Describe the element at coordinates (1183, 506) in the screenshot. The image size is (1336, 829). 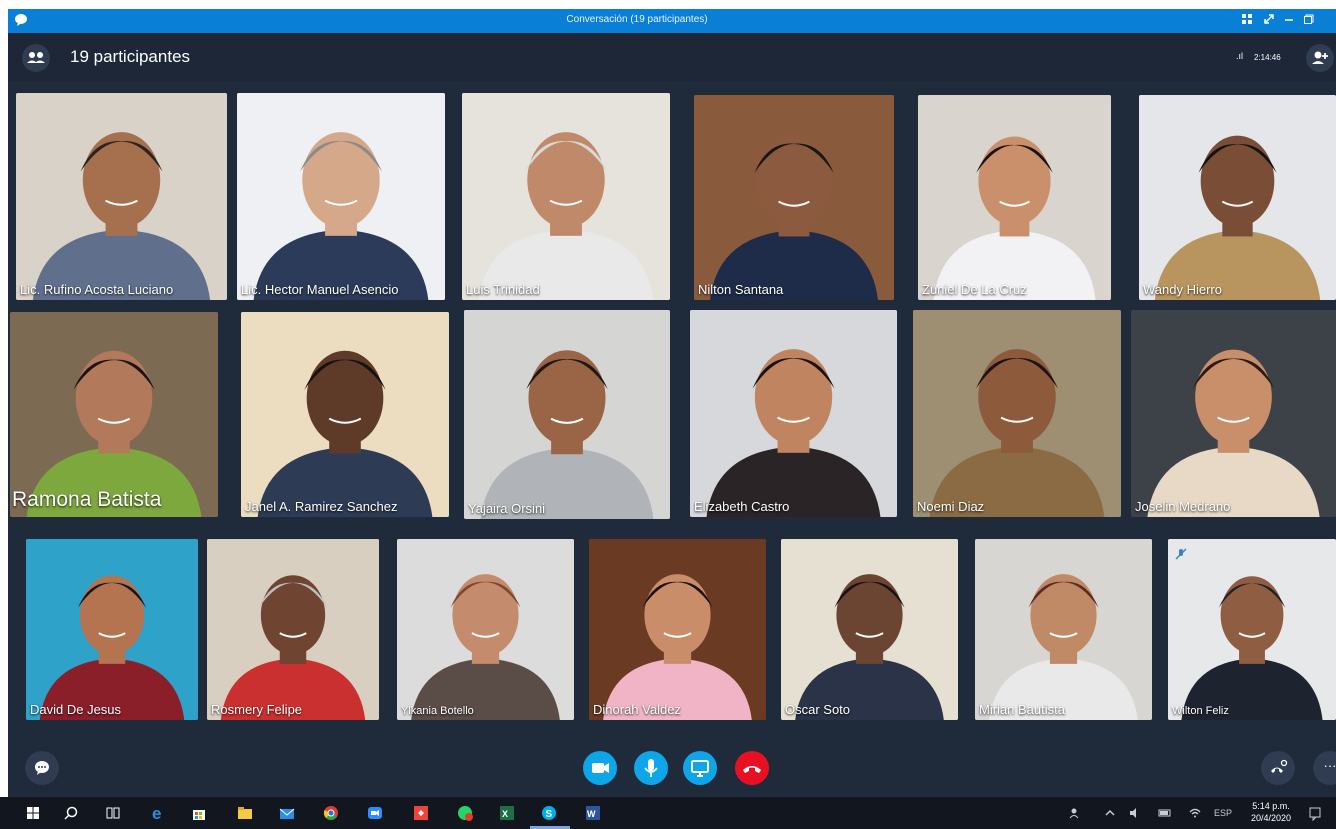
I see `participant-name: Joselin Medrano` at that location.